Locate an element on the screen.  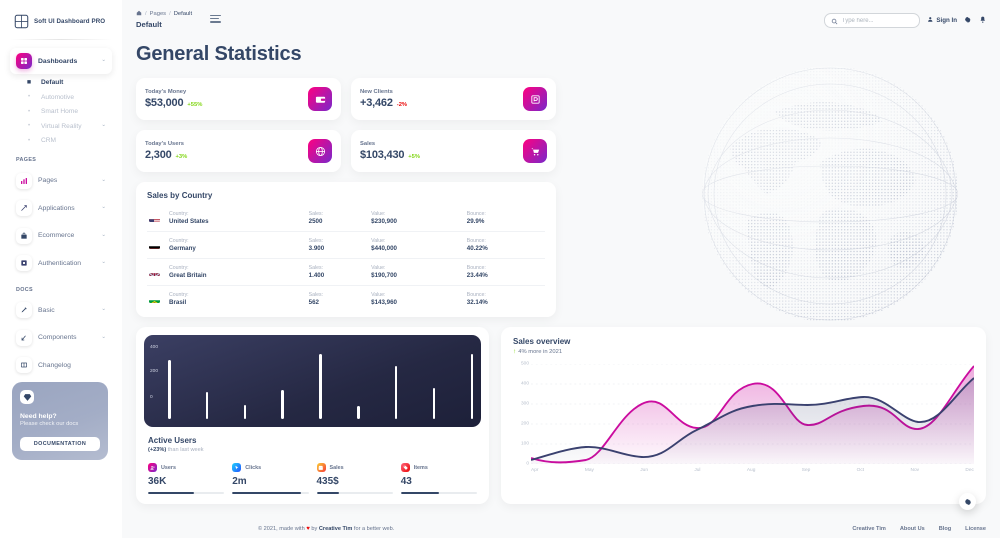
sidebar-item-pages: Pages ⌄ is located at coordinates (61, 181).